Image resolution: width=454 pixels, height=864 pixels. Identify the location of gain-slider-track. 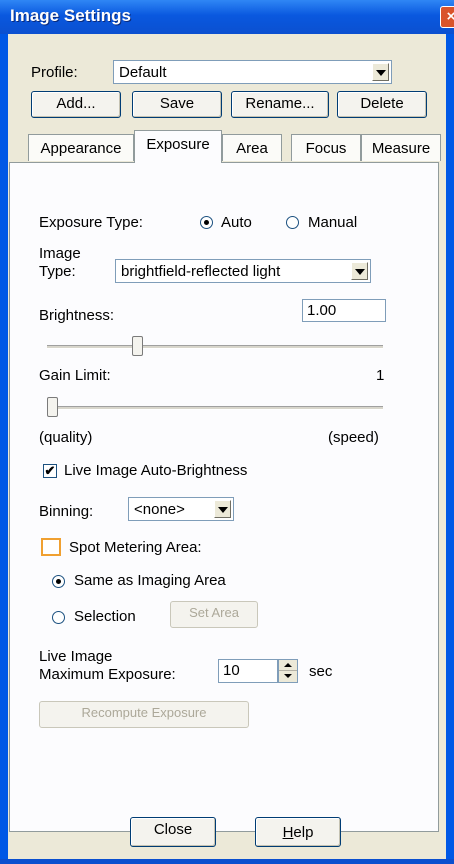
(215, 408).